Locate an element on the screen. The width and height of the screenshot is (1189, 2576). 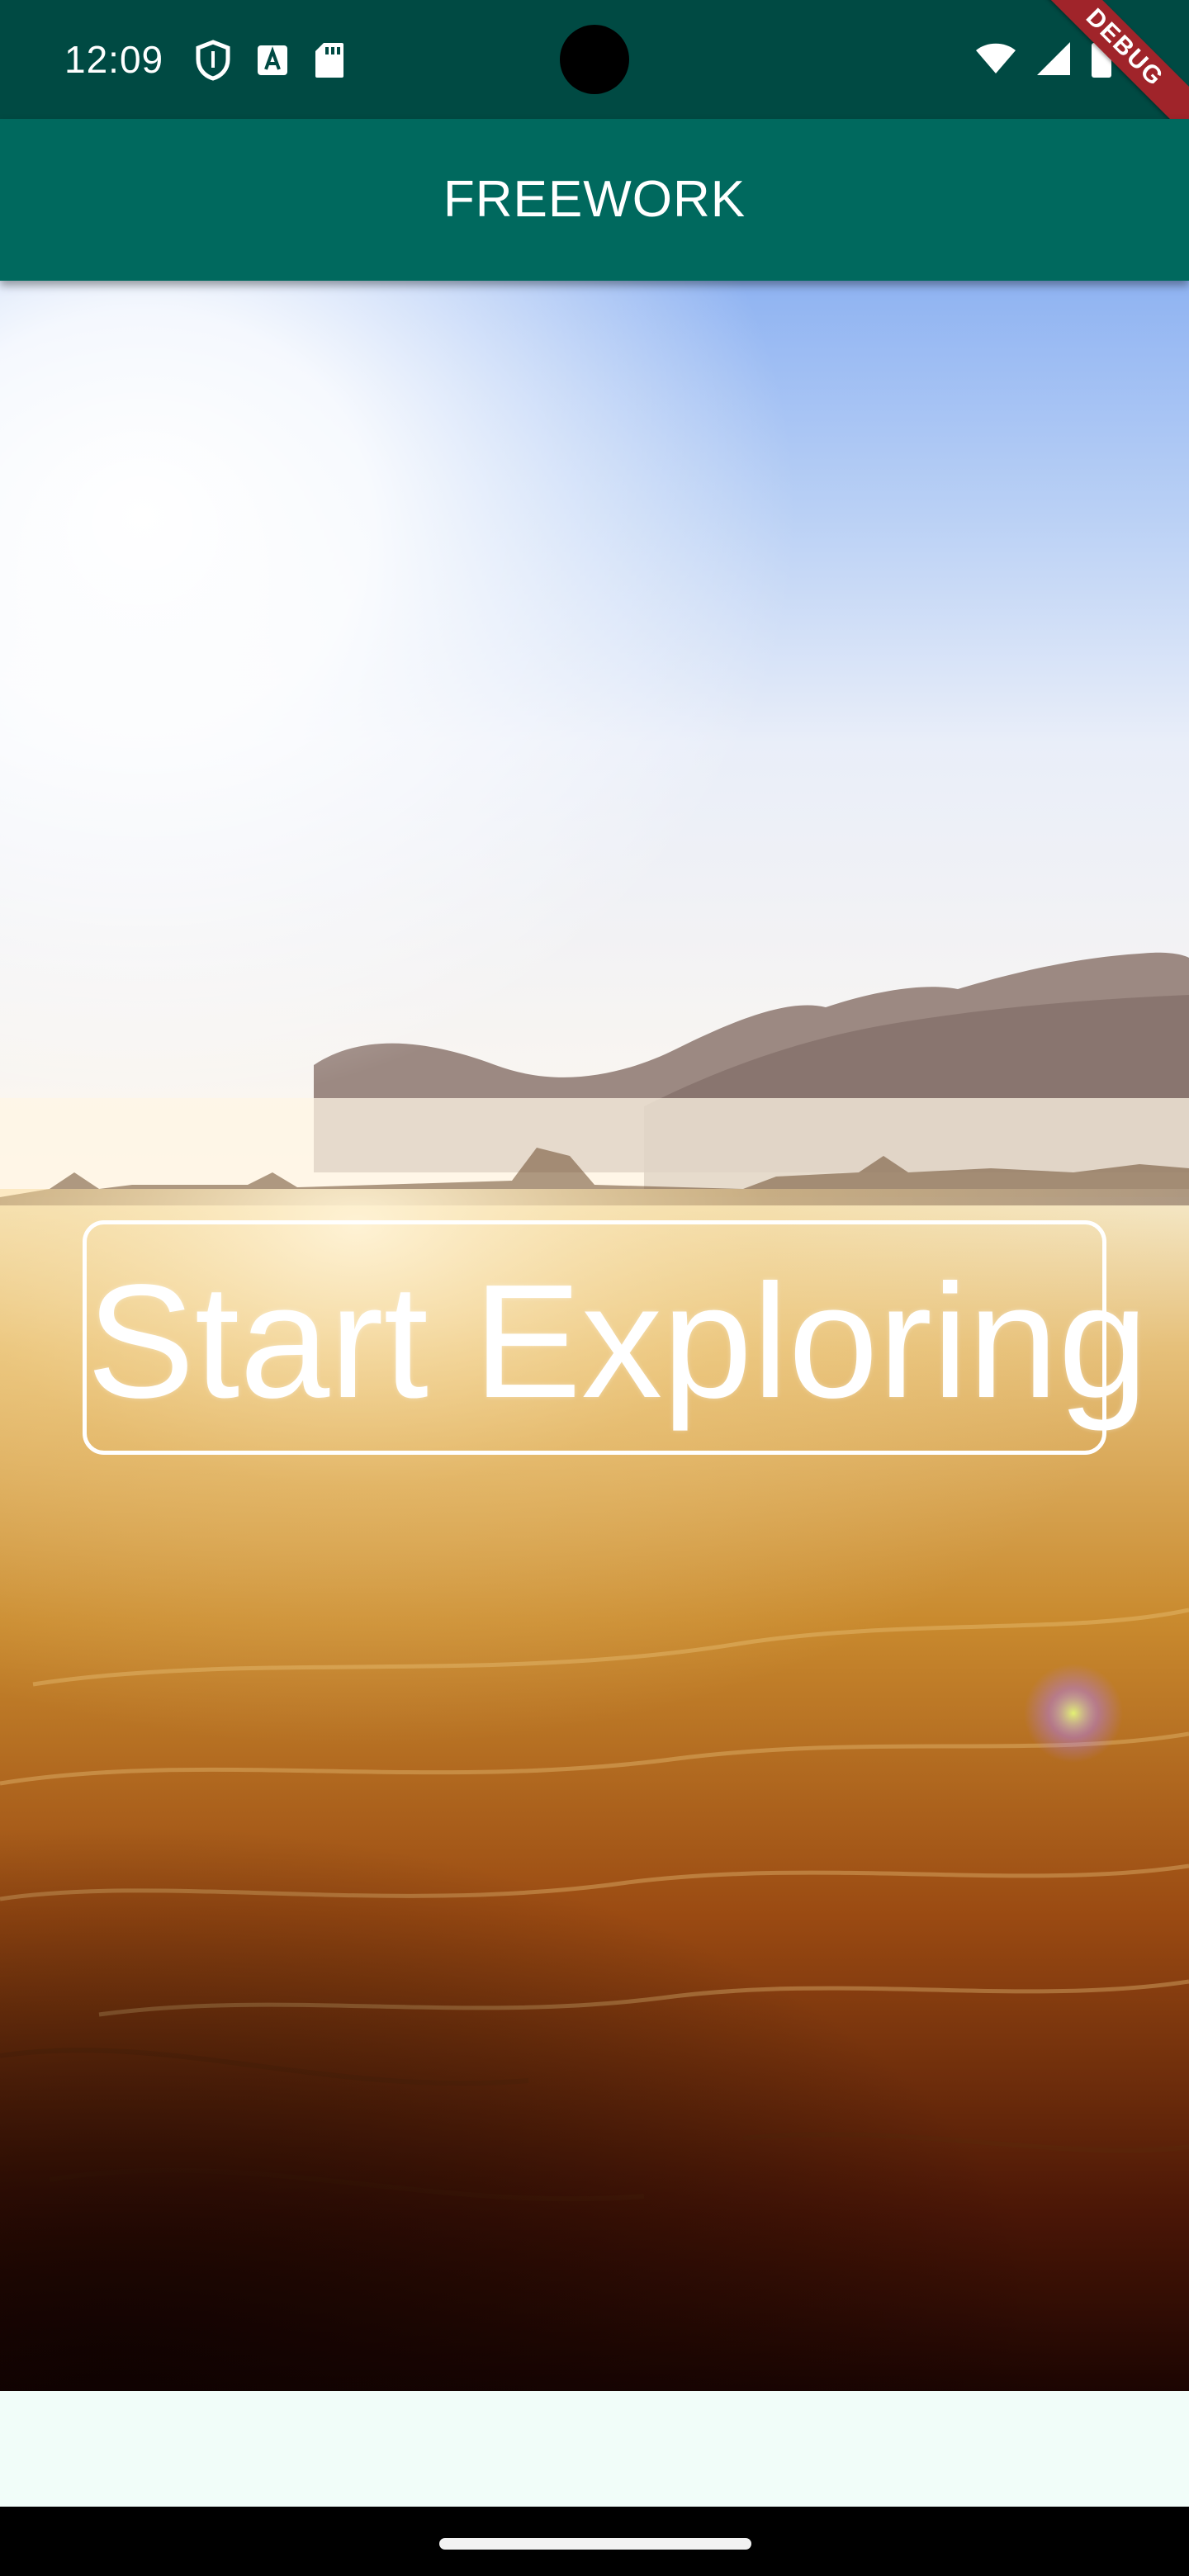
camera-cutout is located at coordinates (594, 59).